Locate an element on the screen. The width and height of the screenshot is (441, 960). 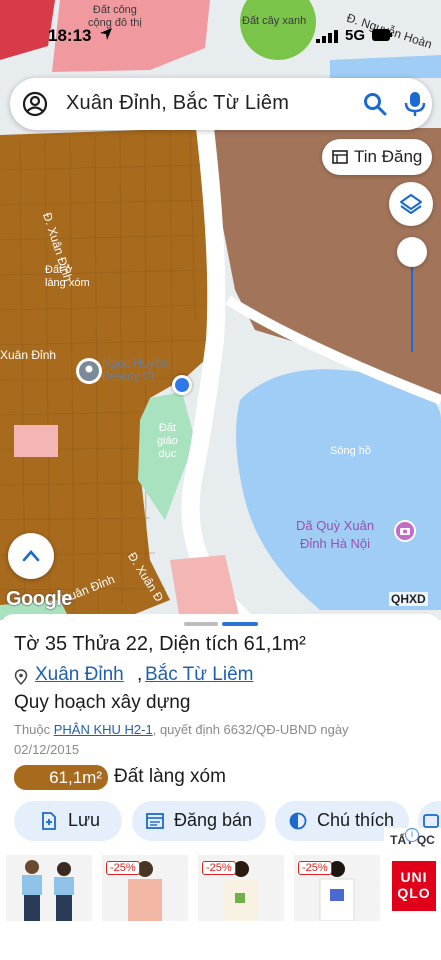
chevron-up-icon is located at coordinates (31, 556).